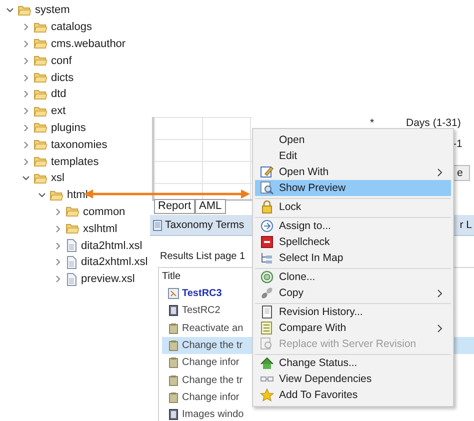 The width and height of the screenshot is (474, 421). I want to click on table-cell: Days (1-31), so click(433, 123).